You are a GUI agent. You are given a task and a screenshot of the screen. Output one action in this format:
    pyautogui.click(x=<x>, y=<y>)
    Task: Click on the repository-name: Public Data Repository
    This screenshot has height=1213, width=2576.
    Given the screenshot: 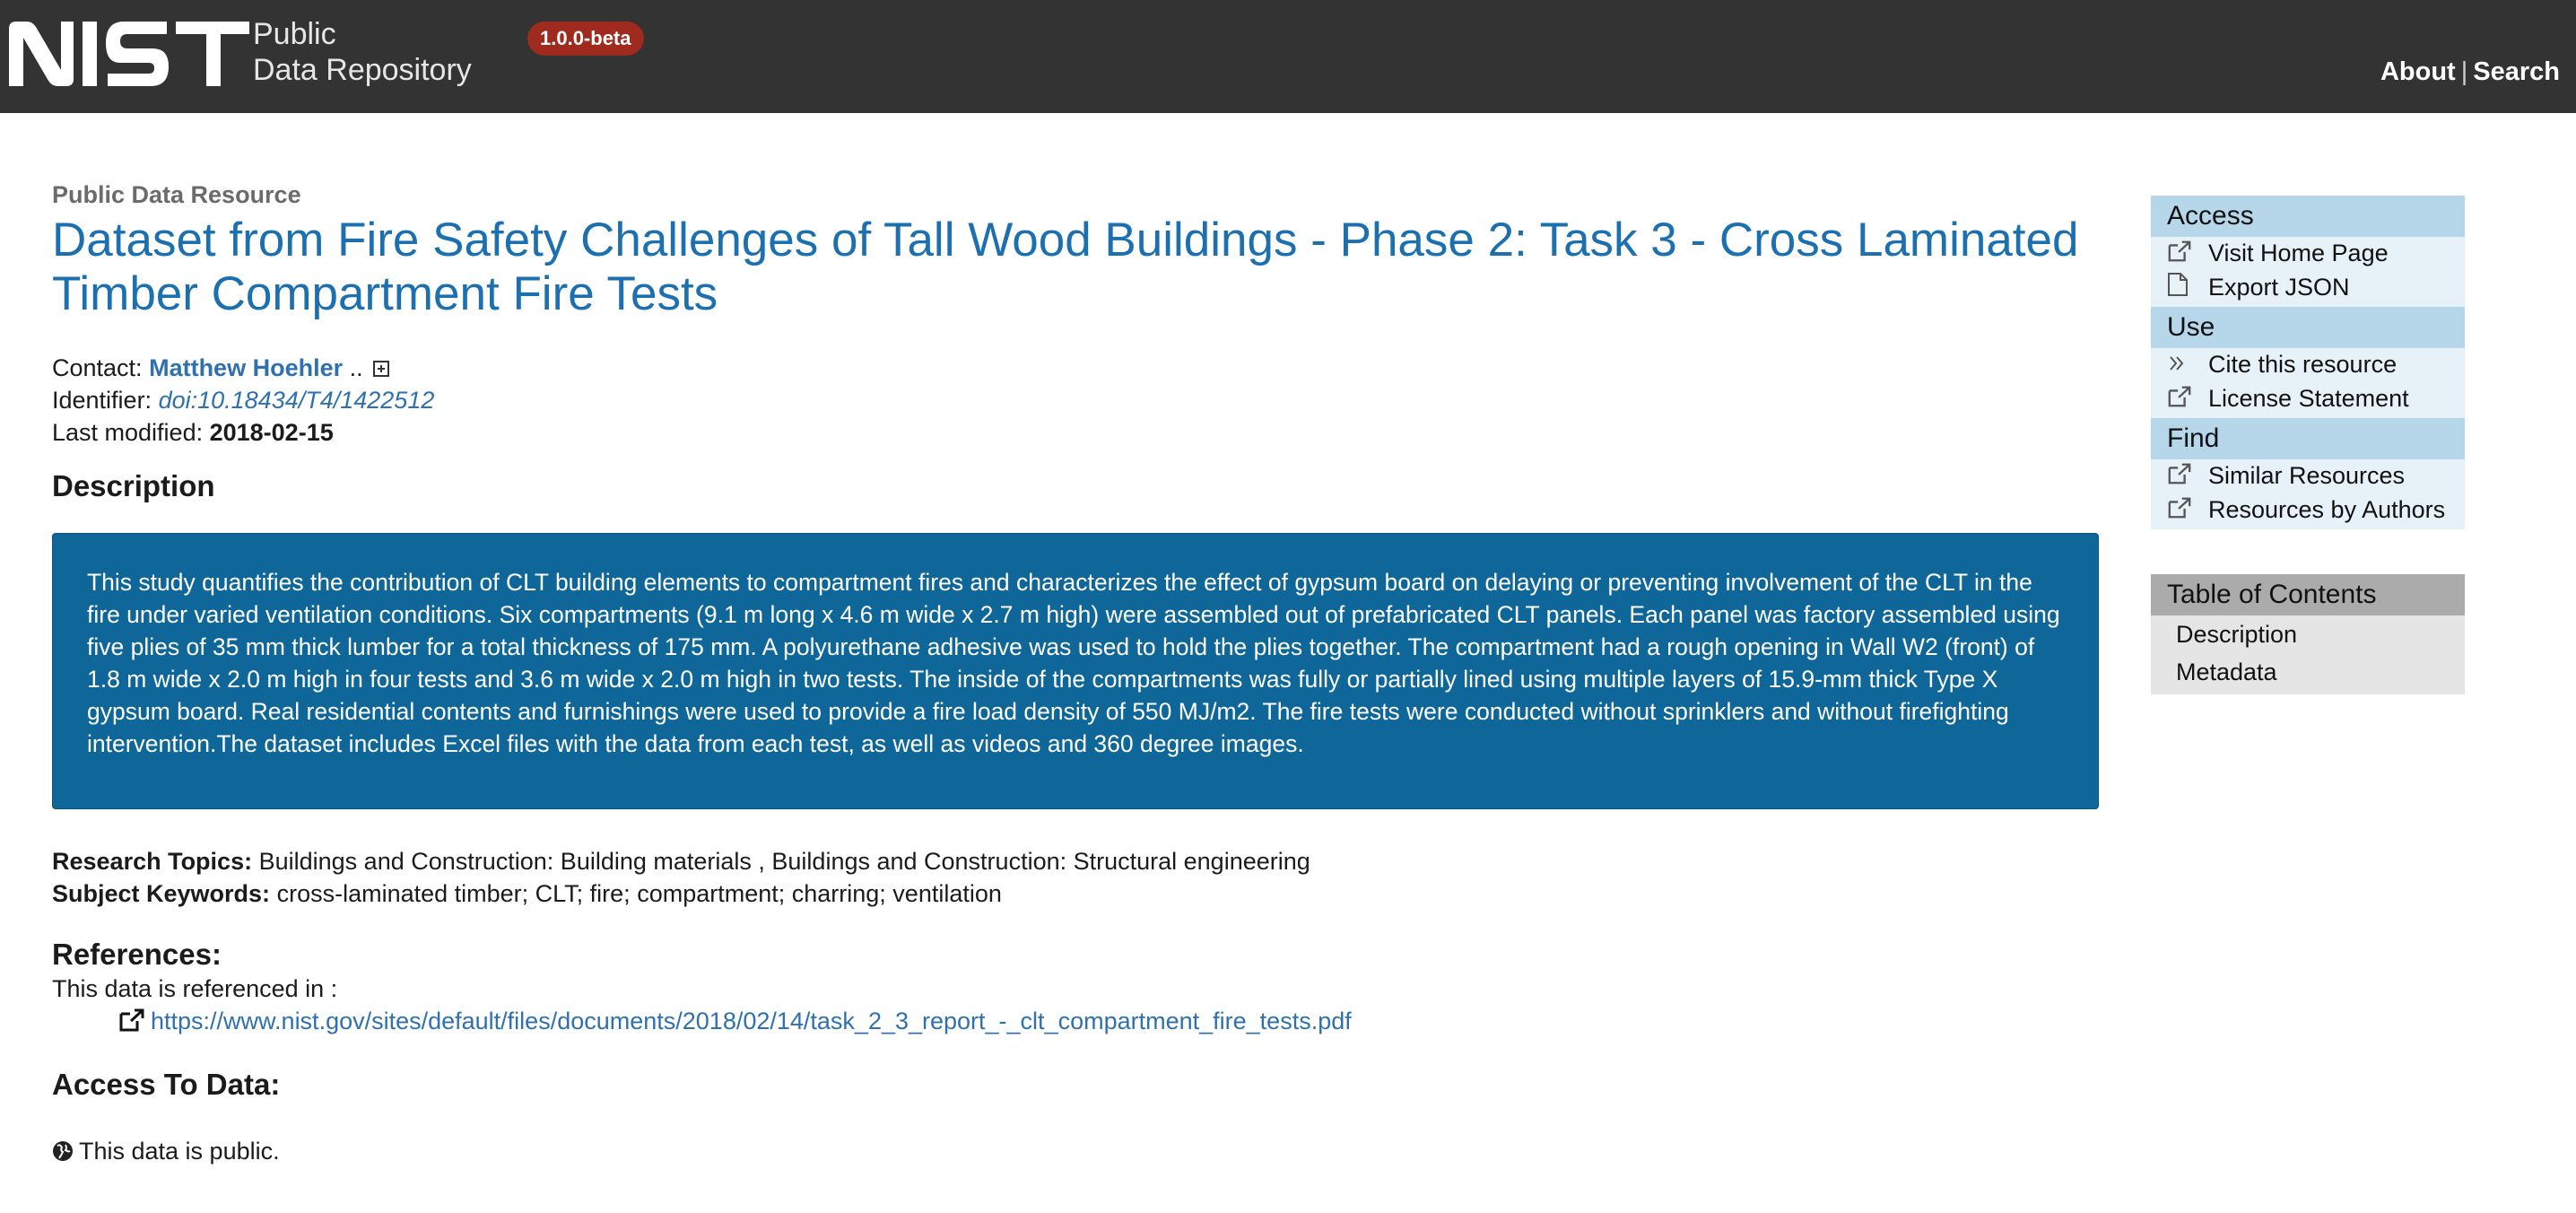 What is the action you would take?
    pyautogui.click(x=362, y=52)
    